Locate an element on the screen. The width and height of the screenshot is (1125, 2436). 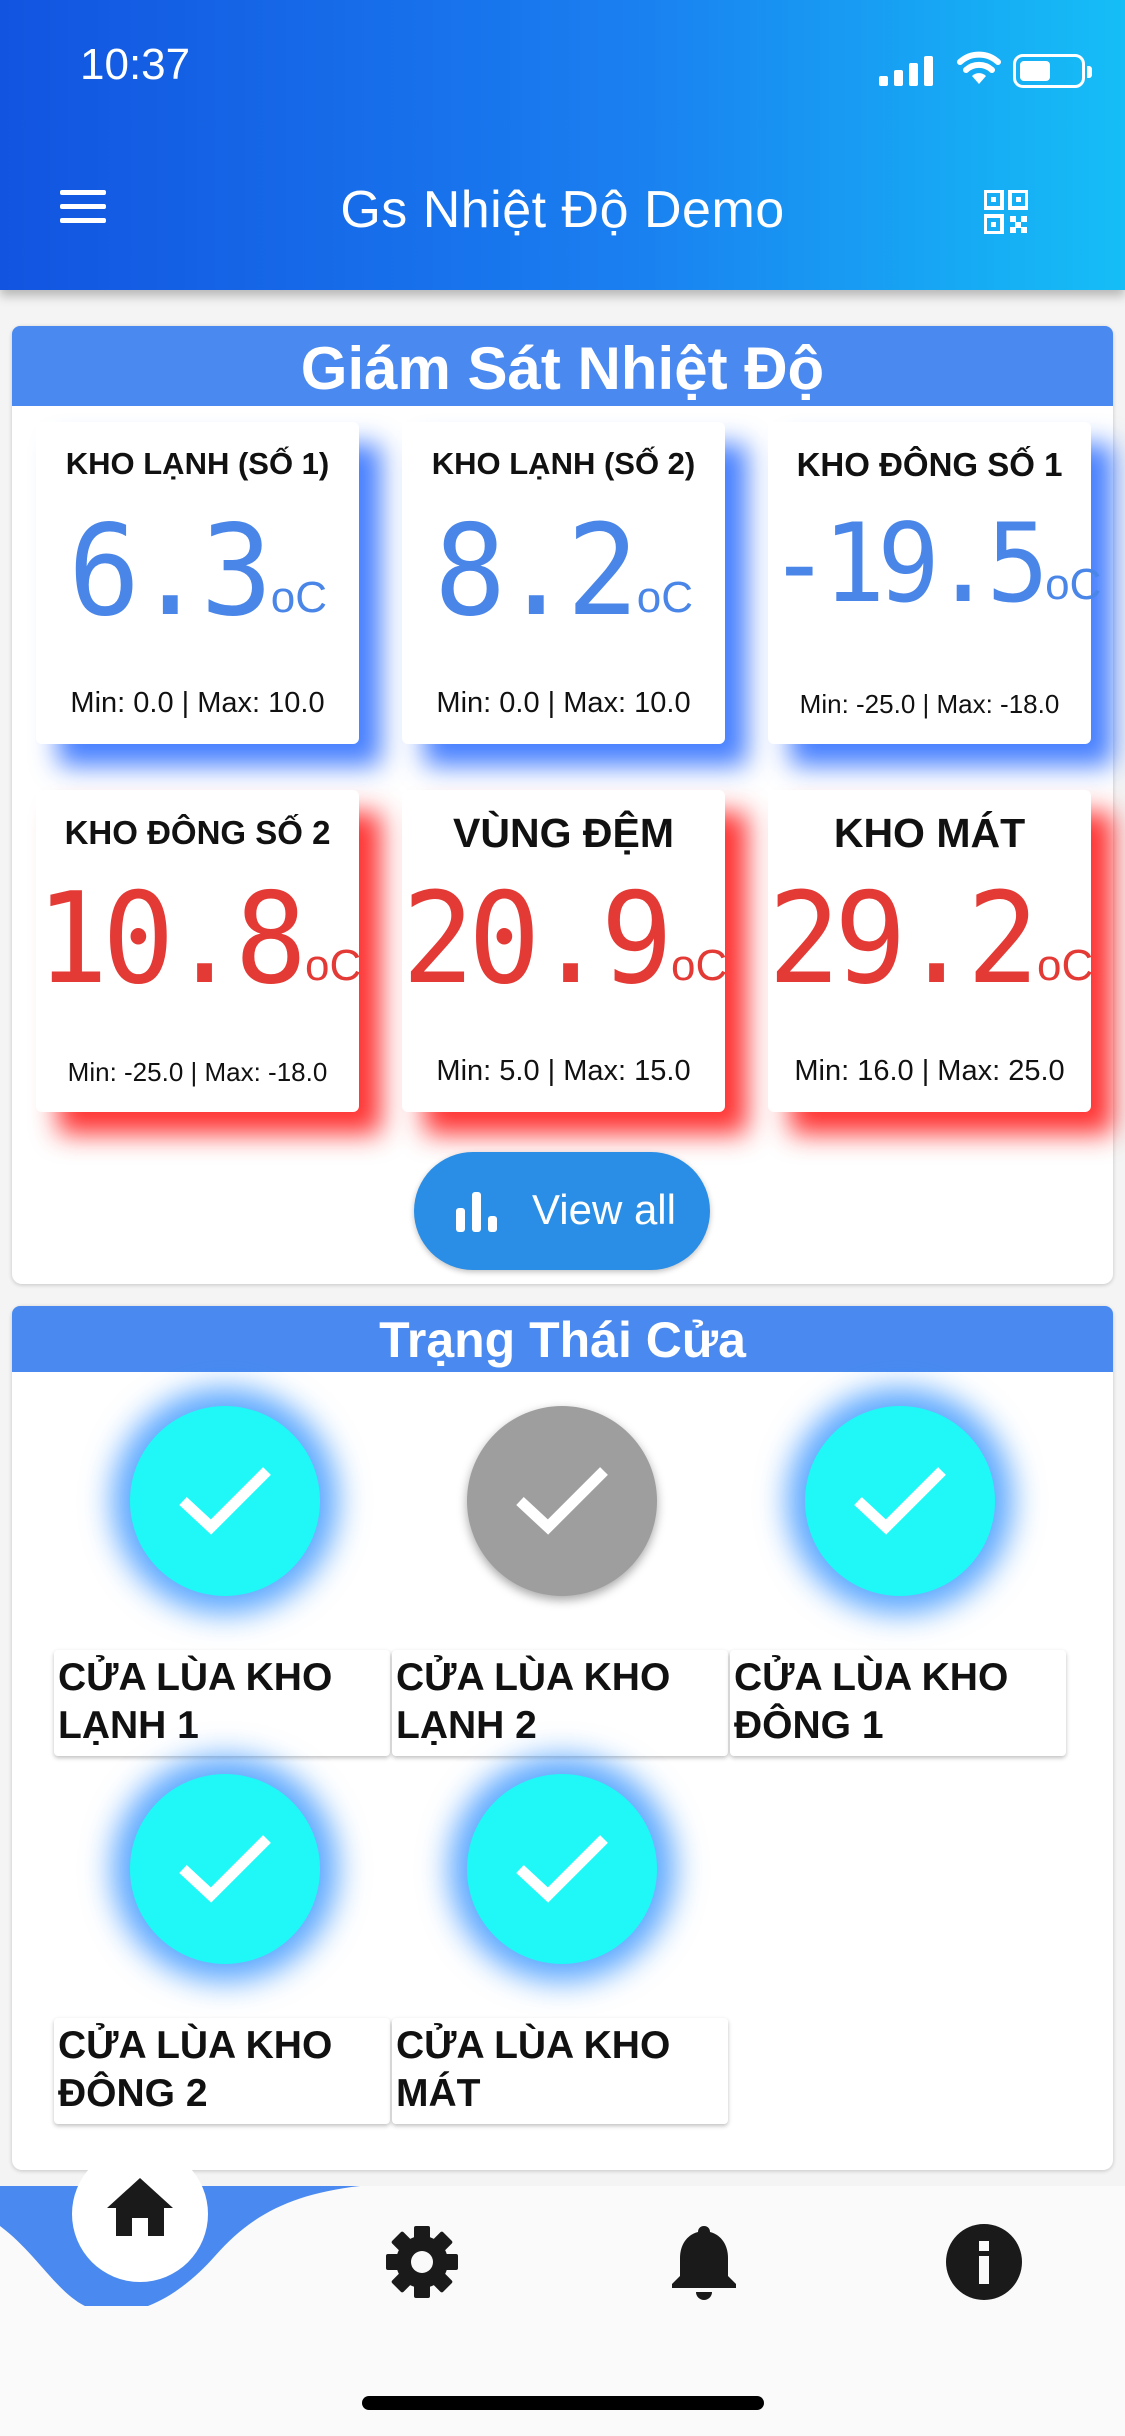
status-icons is located at coordinates (985, 70).